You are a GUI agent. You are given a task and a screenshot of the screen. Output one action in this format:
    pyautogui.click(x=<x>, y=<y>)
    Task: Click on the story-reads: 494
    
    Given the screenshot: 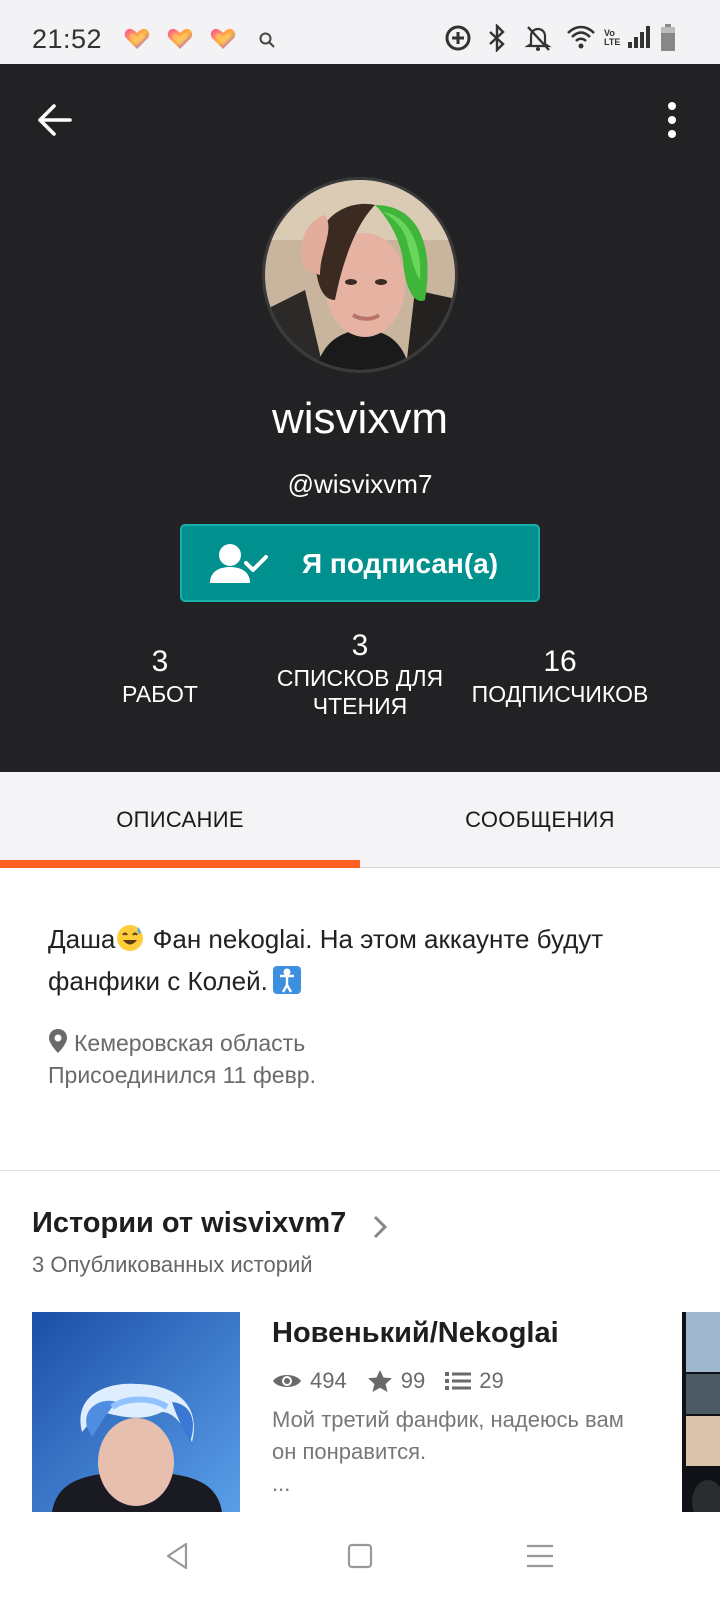 What is the action you would take?
    pyautogui.click(x=309, y=1381)
    